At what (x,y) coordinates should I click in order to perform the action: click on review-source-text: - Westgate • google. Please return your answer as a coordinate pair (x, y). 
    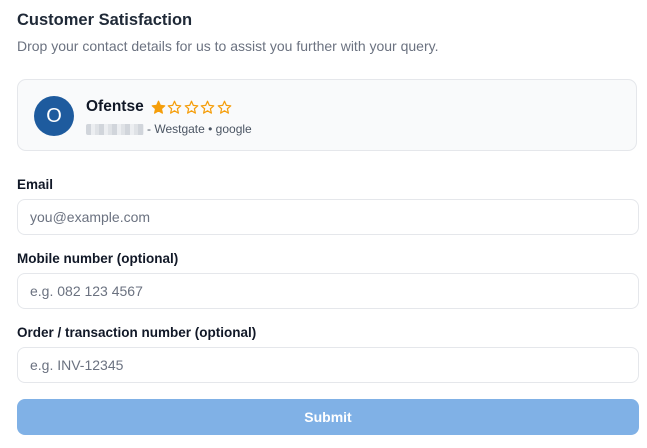
    Looking at the image, I should click on (199, 129).